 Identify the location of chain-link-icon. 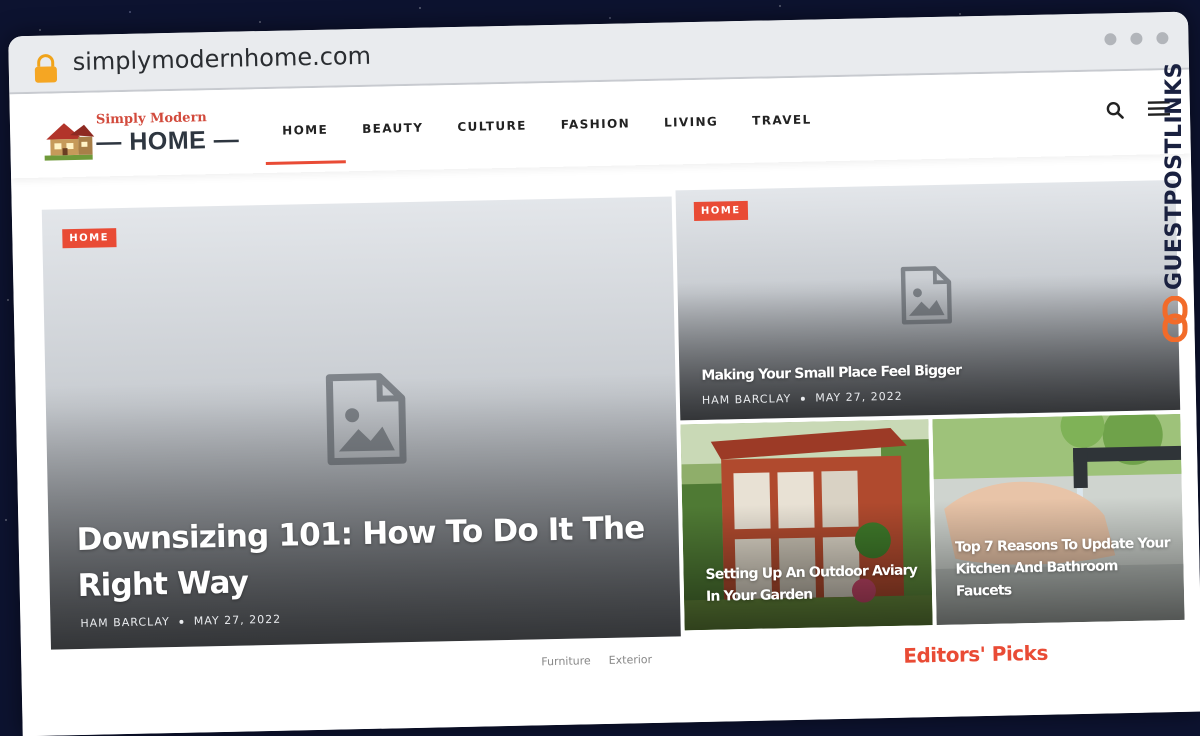
(1175, 319).